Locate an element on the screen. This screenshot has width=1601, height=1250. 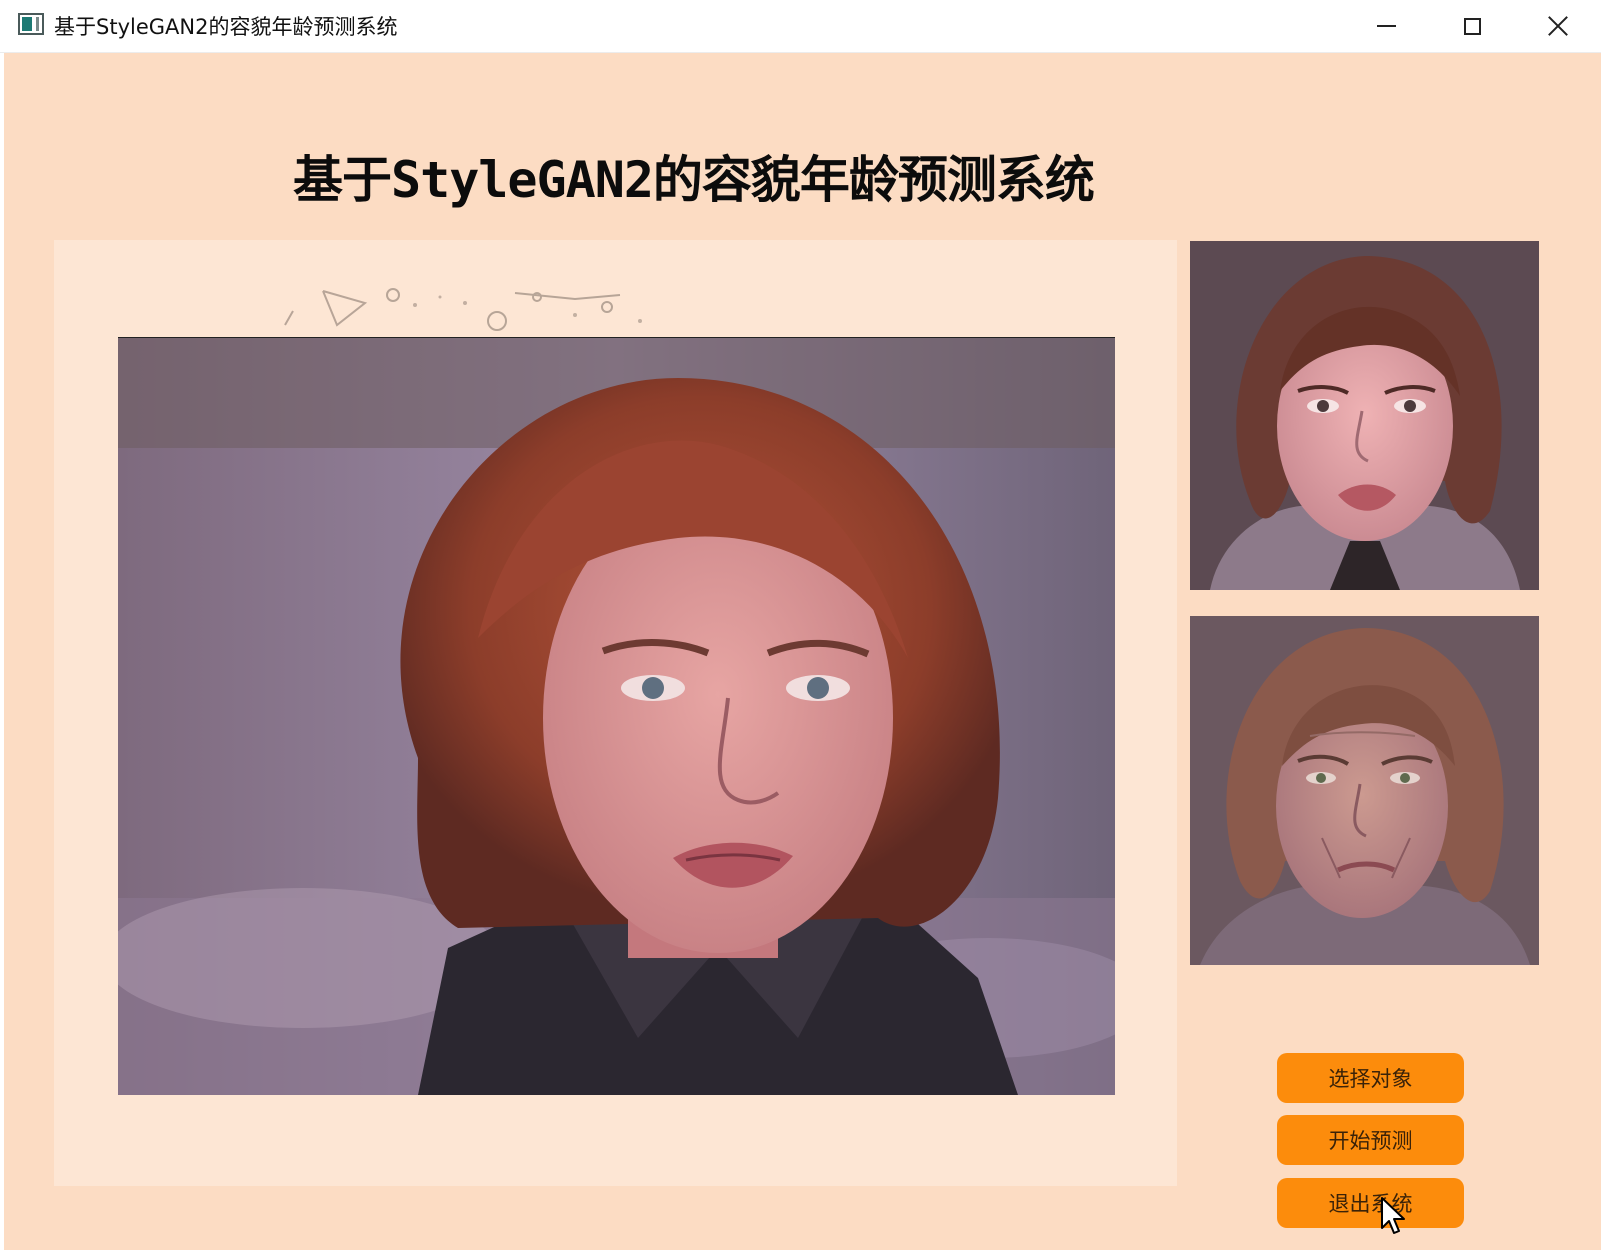
younger-face-result is located at coordinates (1364, 415).